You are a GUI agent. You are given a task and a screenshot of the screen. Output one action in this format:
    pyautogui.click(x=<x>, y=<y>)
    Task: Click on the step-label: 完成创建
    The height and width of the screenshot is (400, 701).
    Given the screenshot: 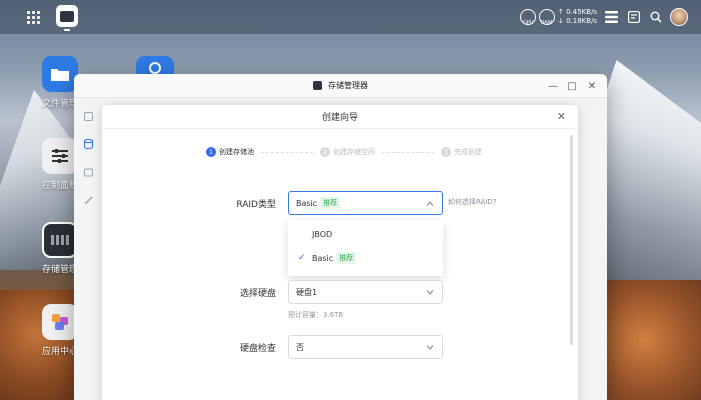 What is the action you would take?
    pyautogui.click(x=468, y=152)
    